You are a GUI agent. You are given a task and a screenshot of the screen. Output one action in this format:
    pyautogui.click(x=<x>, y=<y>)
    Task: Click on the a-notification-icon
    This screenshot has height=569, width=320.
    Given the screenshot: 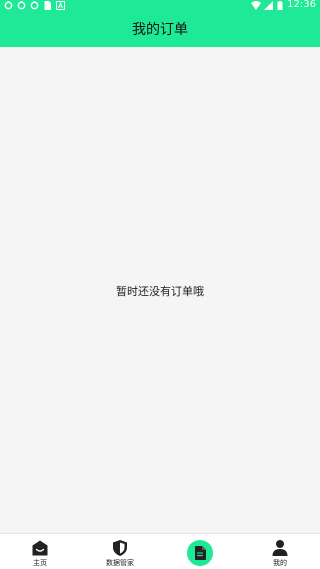 What is the action you would take?
    pyautogui.click(x=60, y=5)
    